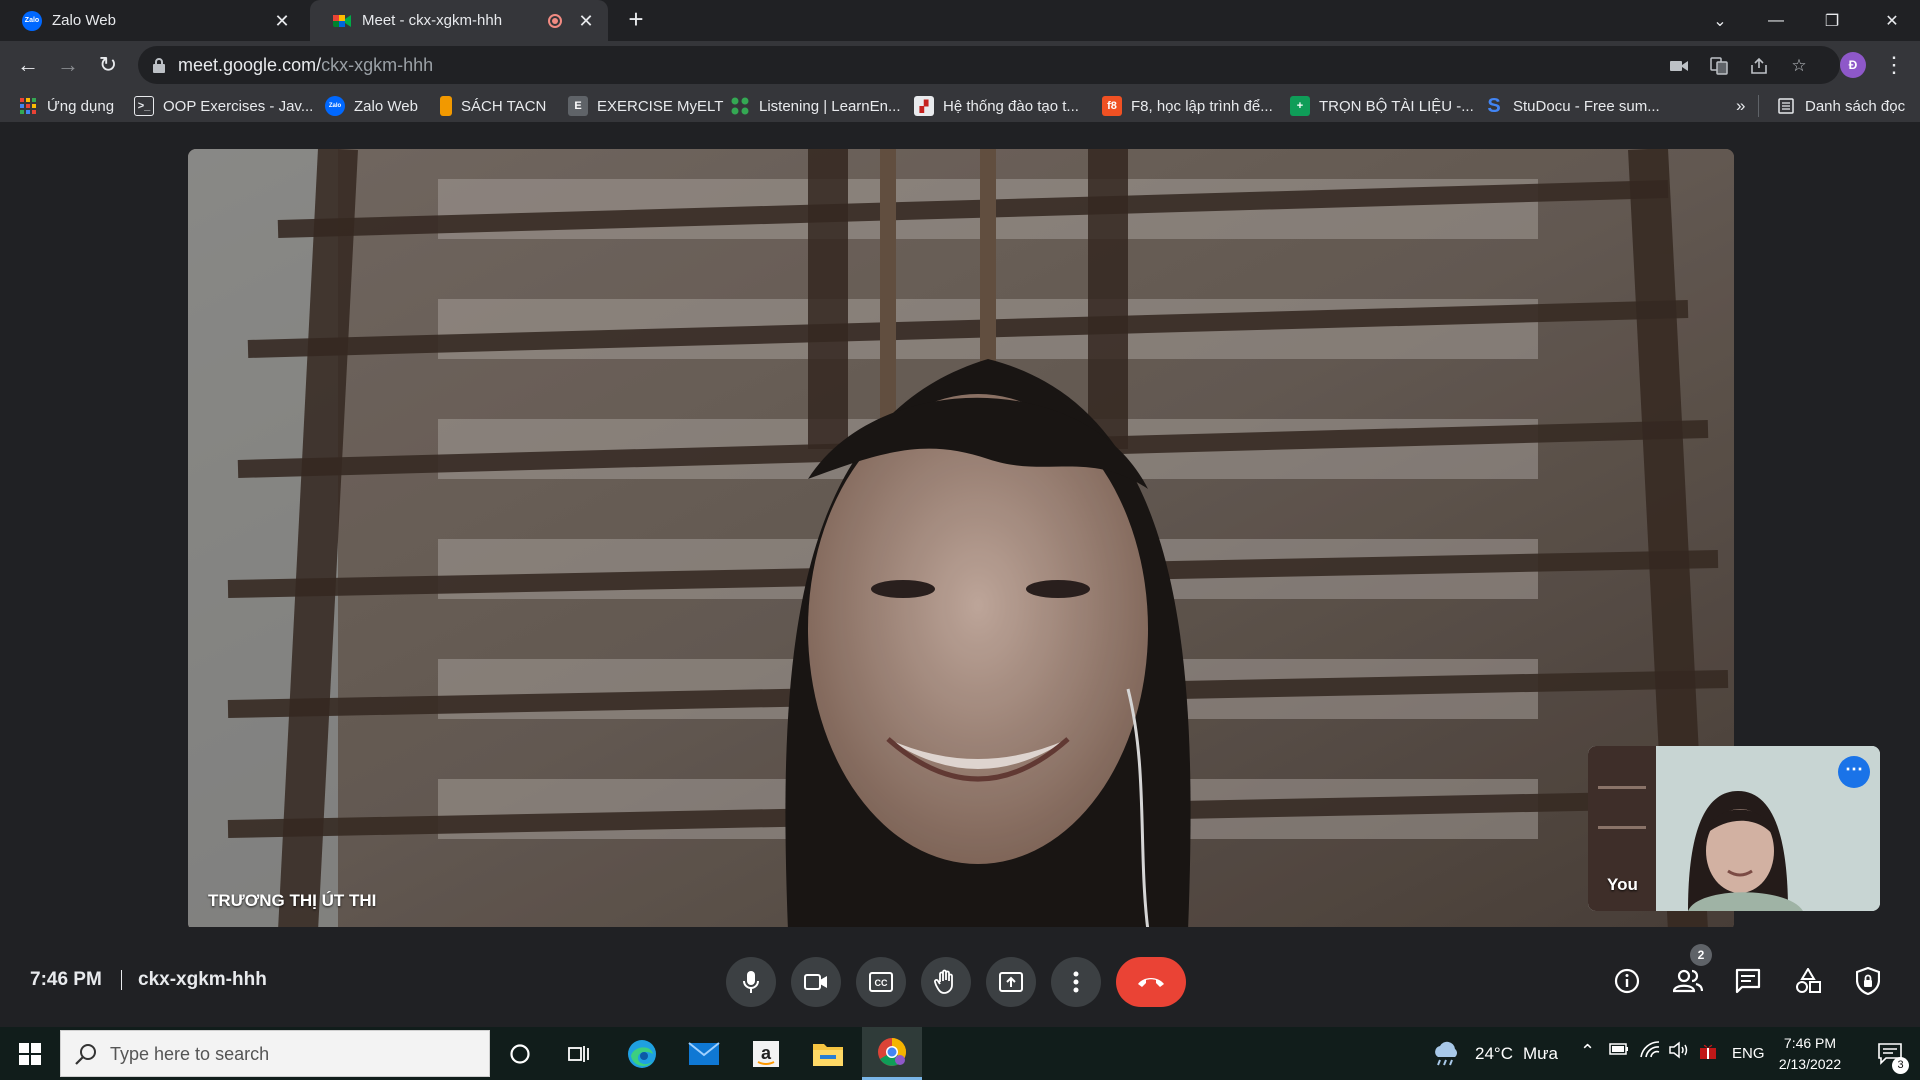 Image resolution: width=1920 pixels, height=1080 pixels. I want to click on mcafee-icon, so click(1708, 1052).